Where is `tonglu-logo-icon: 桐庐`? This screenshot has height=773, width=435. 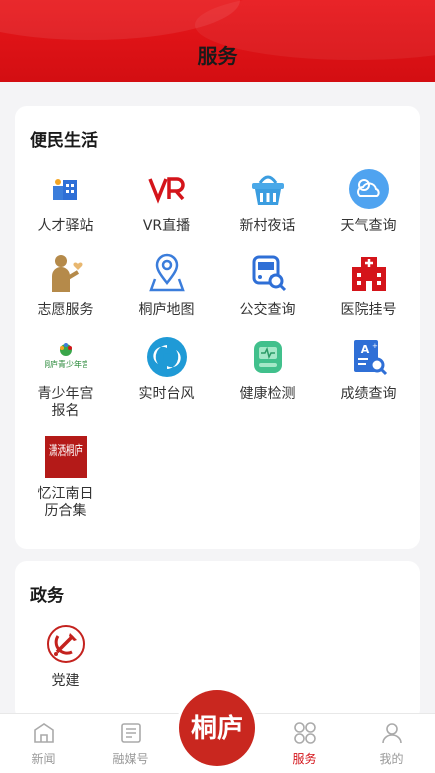 tonglu-logo-icon: 桐庐 is located at coordinates (217, 728).